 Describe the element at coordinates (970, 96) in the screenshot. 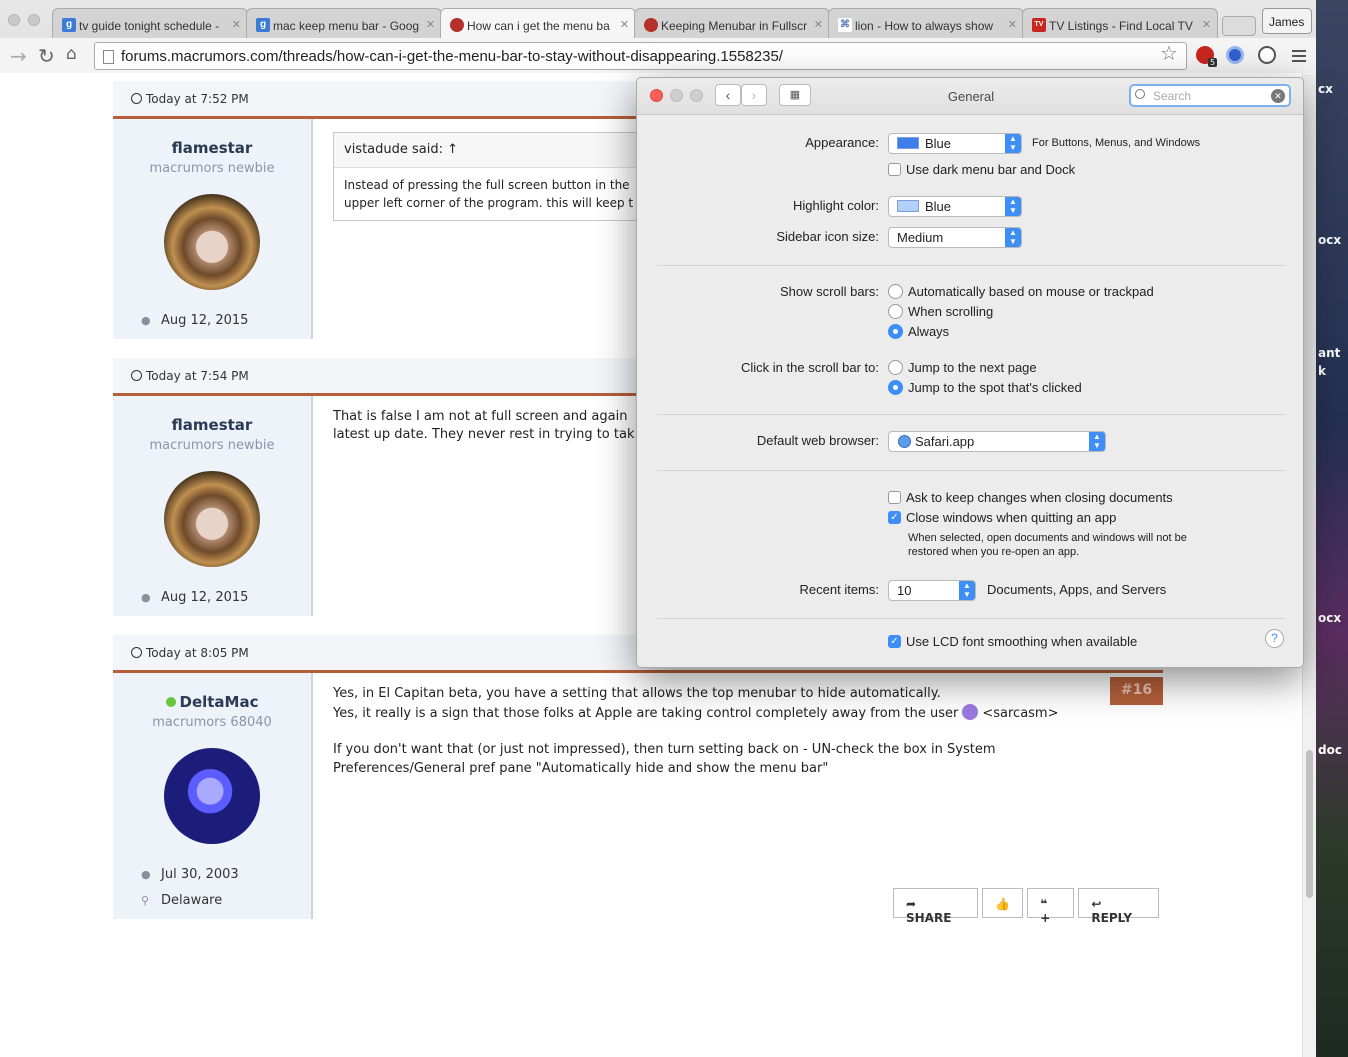

I see `window-titlebar: General ‹ › ▦ Search ✕` at that location.